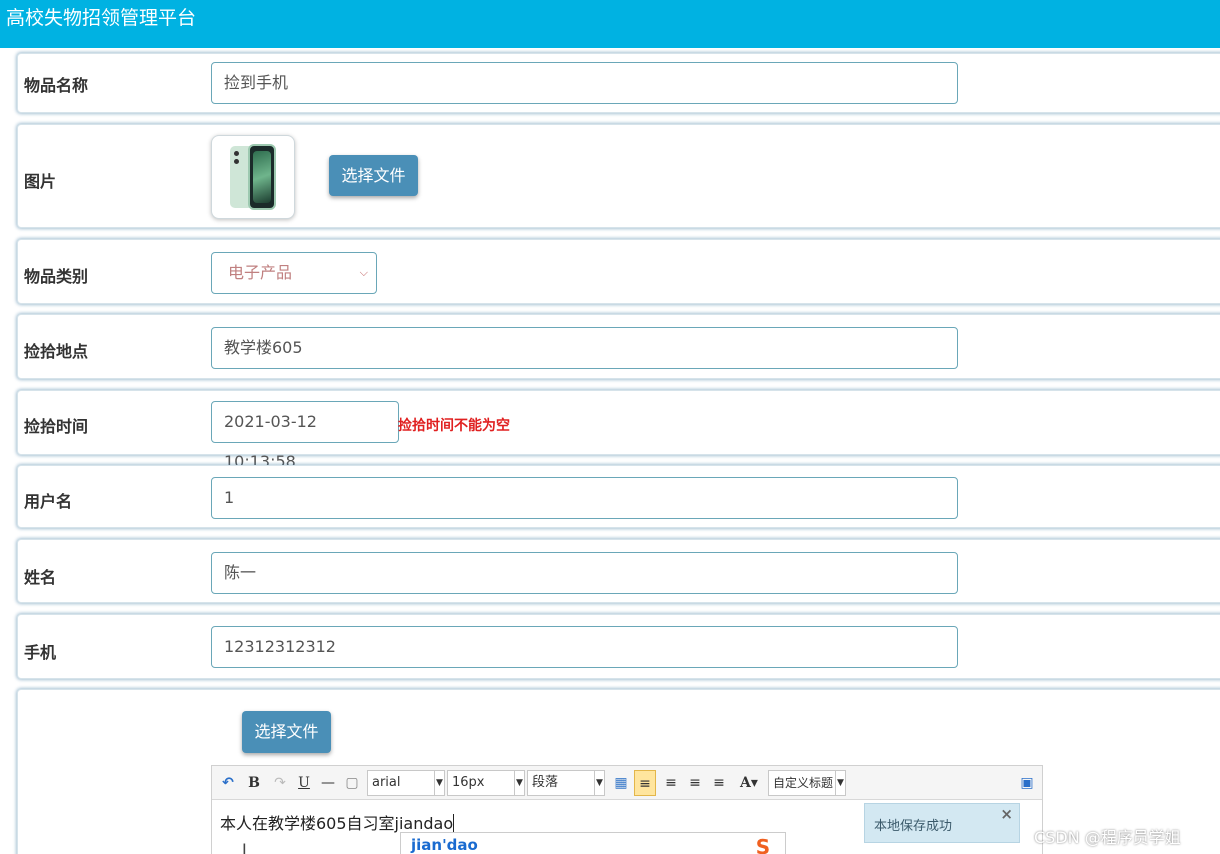 This screenshot has height=854, width=1220. Describe the element at coordinates (486, 783) in the screenshot. I see `font-size-select: 16px ▼` at that location.